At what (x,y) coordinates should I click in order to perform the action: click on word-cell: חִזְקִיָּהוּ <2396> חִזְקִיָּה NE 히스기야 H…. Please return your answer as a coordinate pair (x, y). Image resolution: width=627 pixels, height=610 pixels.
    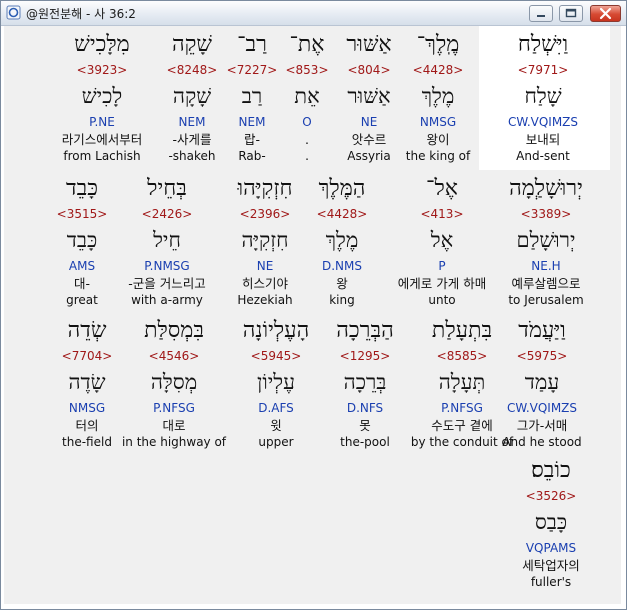
    Looking at the image, I should click on (265, 241).